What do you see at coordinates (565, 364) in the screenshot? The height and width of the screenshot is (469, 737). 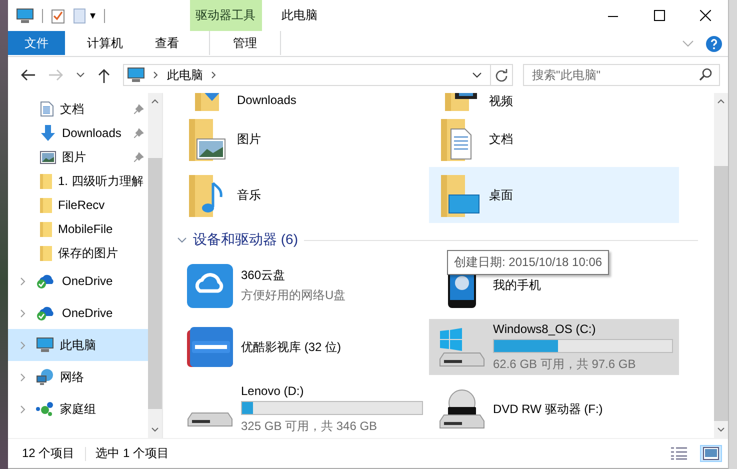 I see `free-space-text: 62.6 GB 可用，共 97.6 GB` at bounding box center [565, 364].